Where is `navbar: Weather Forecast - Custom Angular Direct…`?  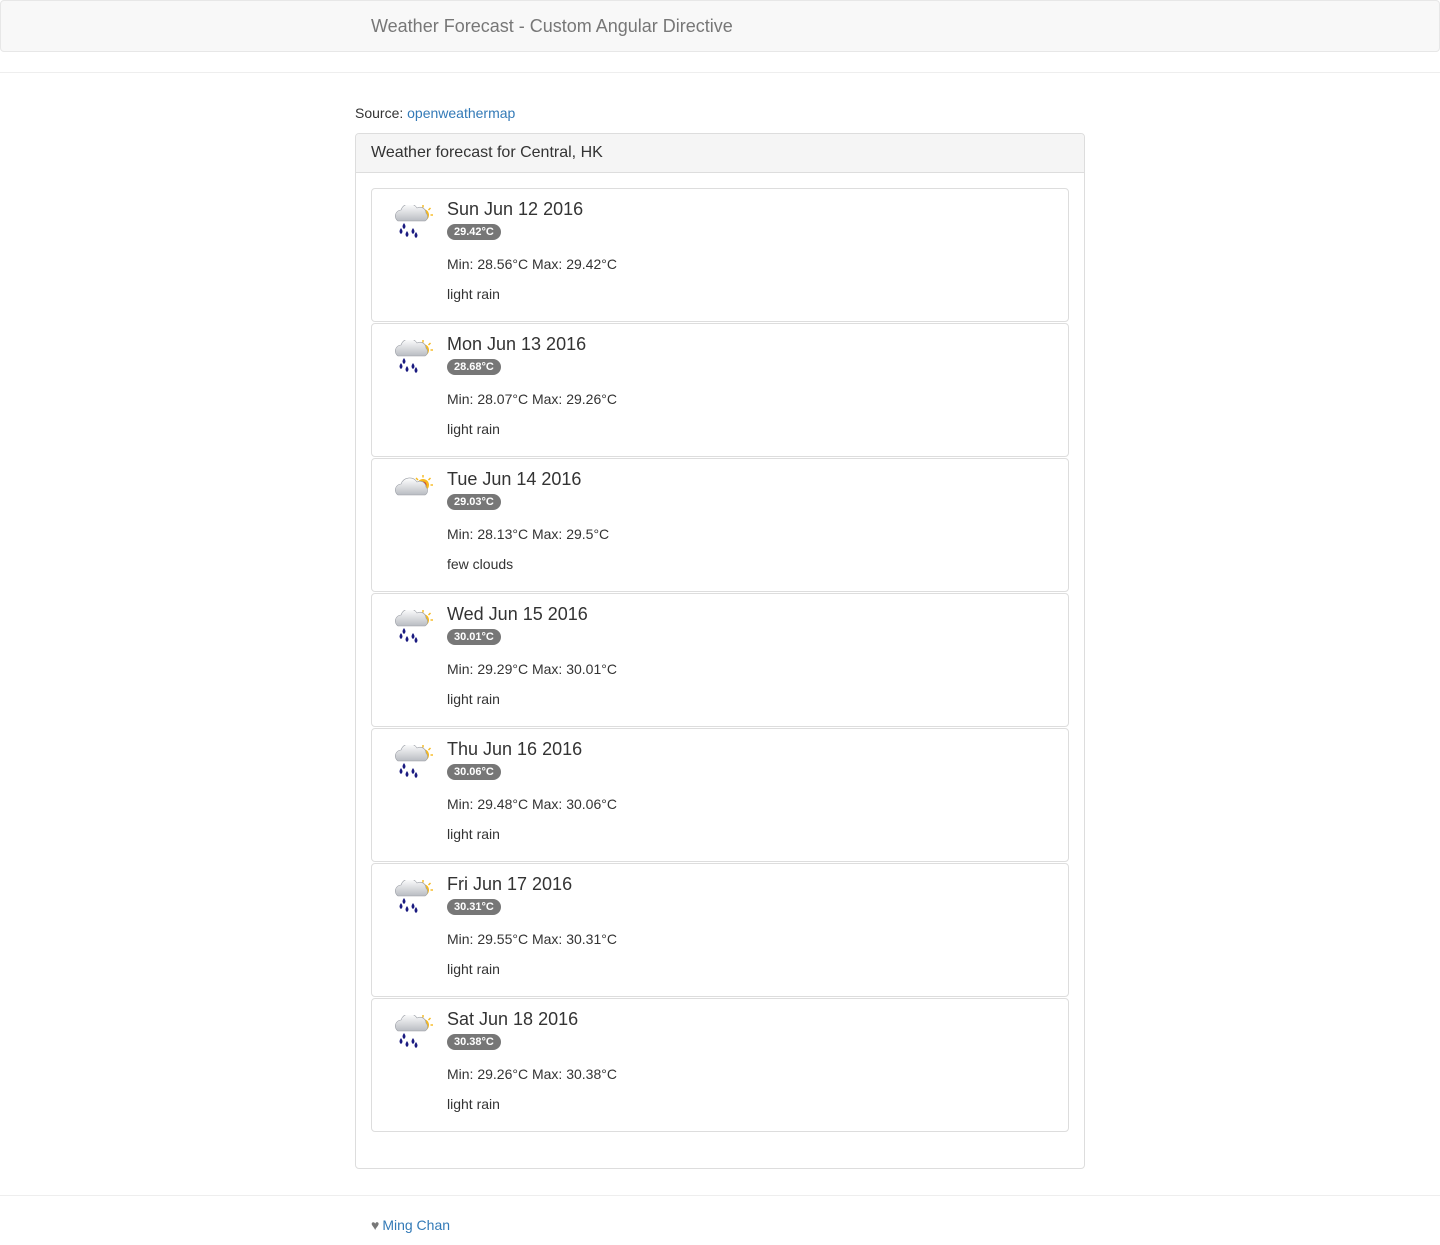 navbar: Weather Forecast - Custom Angular Direct… is located at coordinates (720, 26).